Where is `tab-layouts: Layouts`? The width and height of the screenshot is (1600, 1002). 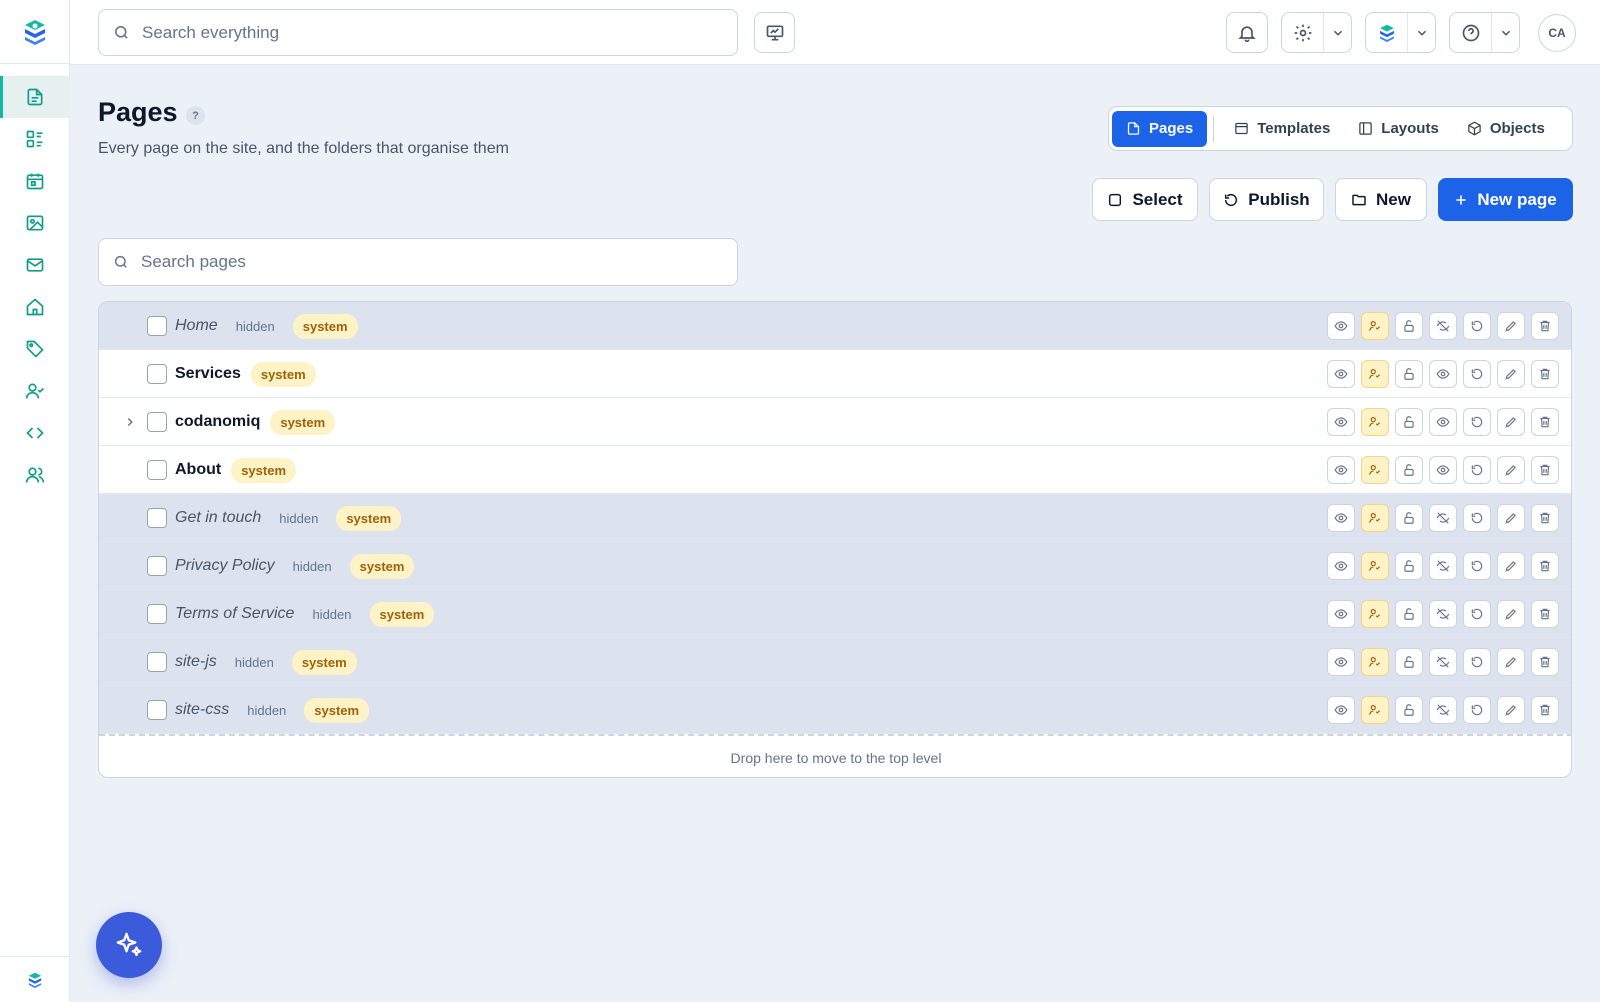 tab-layouts: Layouts is located at coordinates (1398, 129).